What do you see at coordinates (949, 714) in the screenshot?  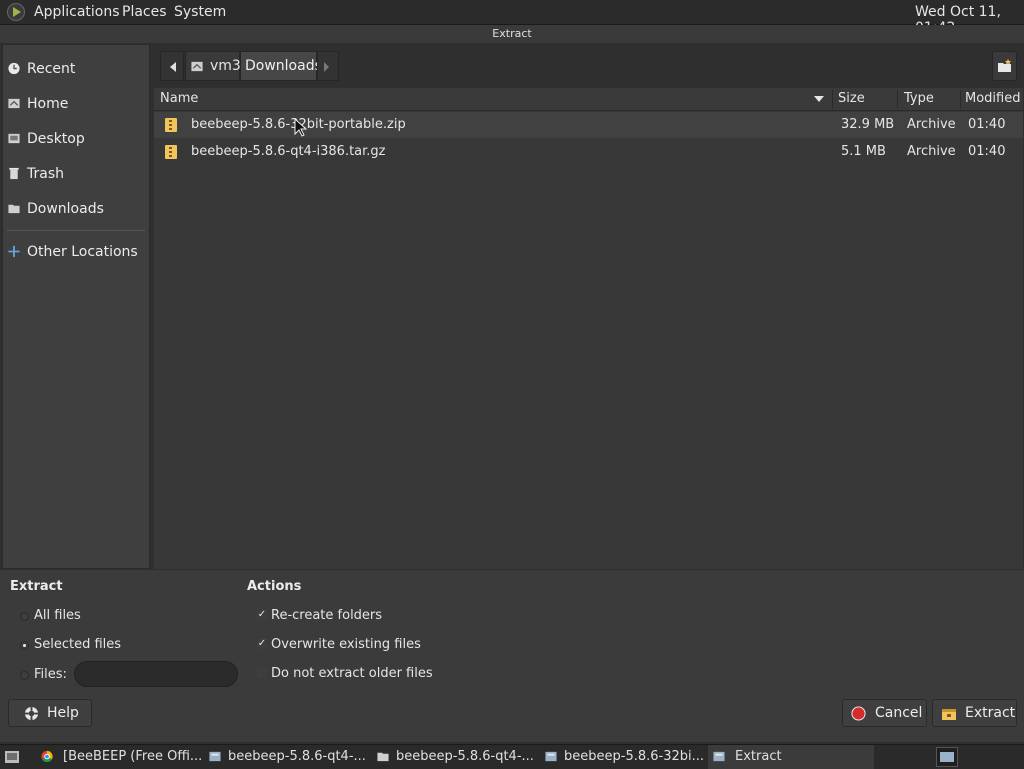 I see `archive-extract-icon` at bounding box center [949, 714].